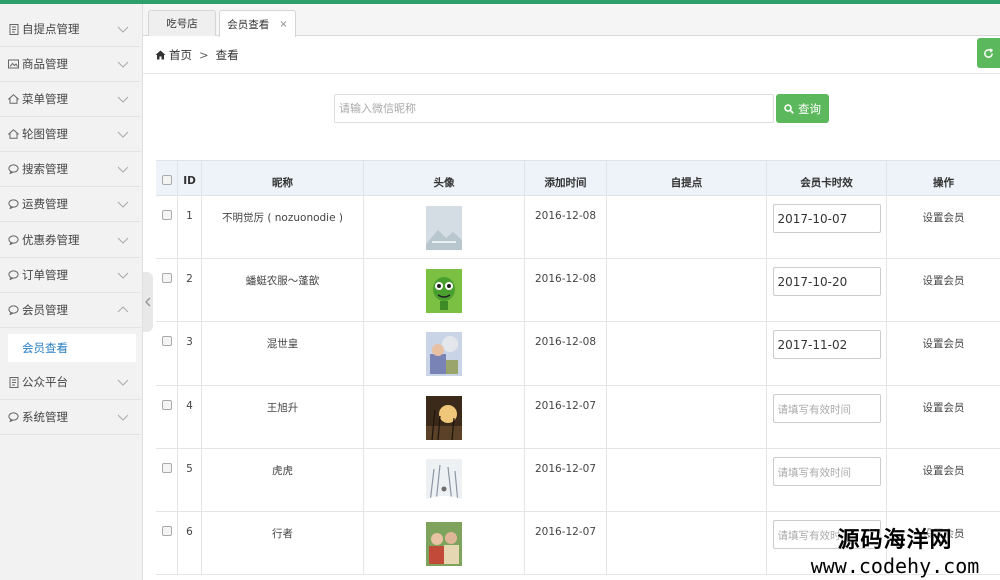 The width and height of the screenshot is (1000, 580). What do you see at coordinates (282, 408) in the screenshot?
I see `member-nickname: 王旭升` at bounding box center [282, 408].